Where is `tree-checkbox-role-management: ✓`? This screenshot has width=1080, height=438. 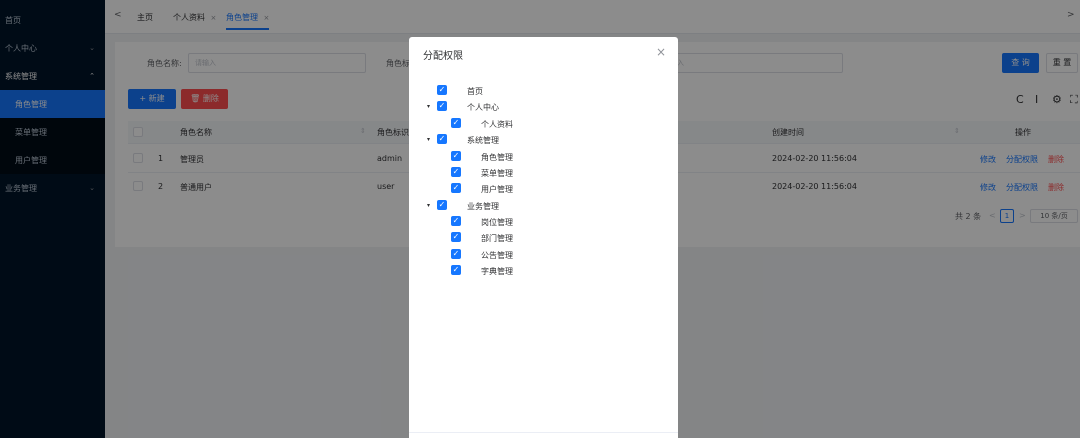
tree-checkbox-role-management: ✓ is located at coordinates (456, 156).